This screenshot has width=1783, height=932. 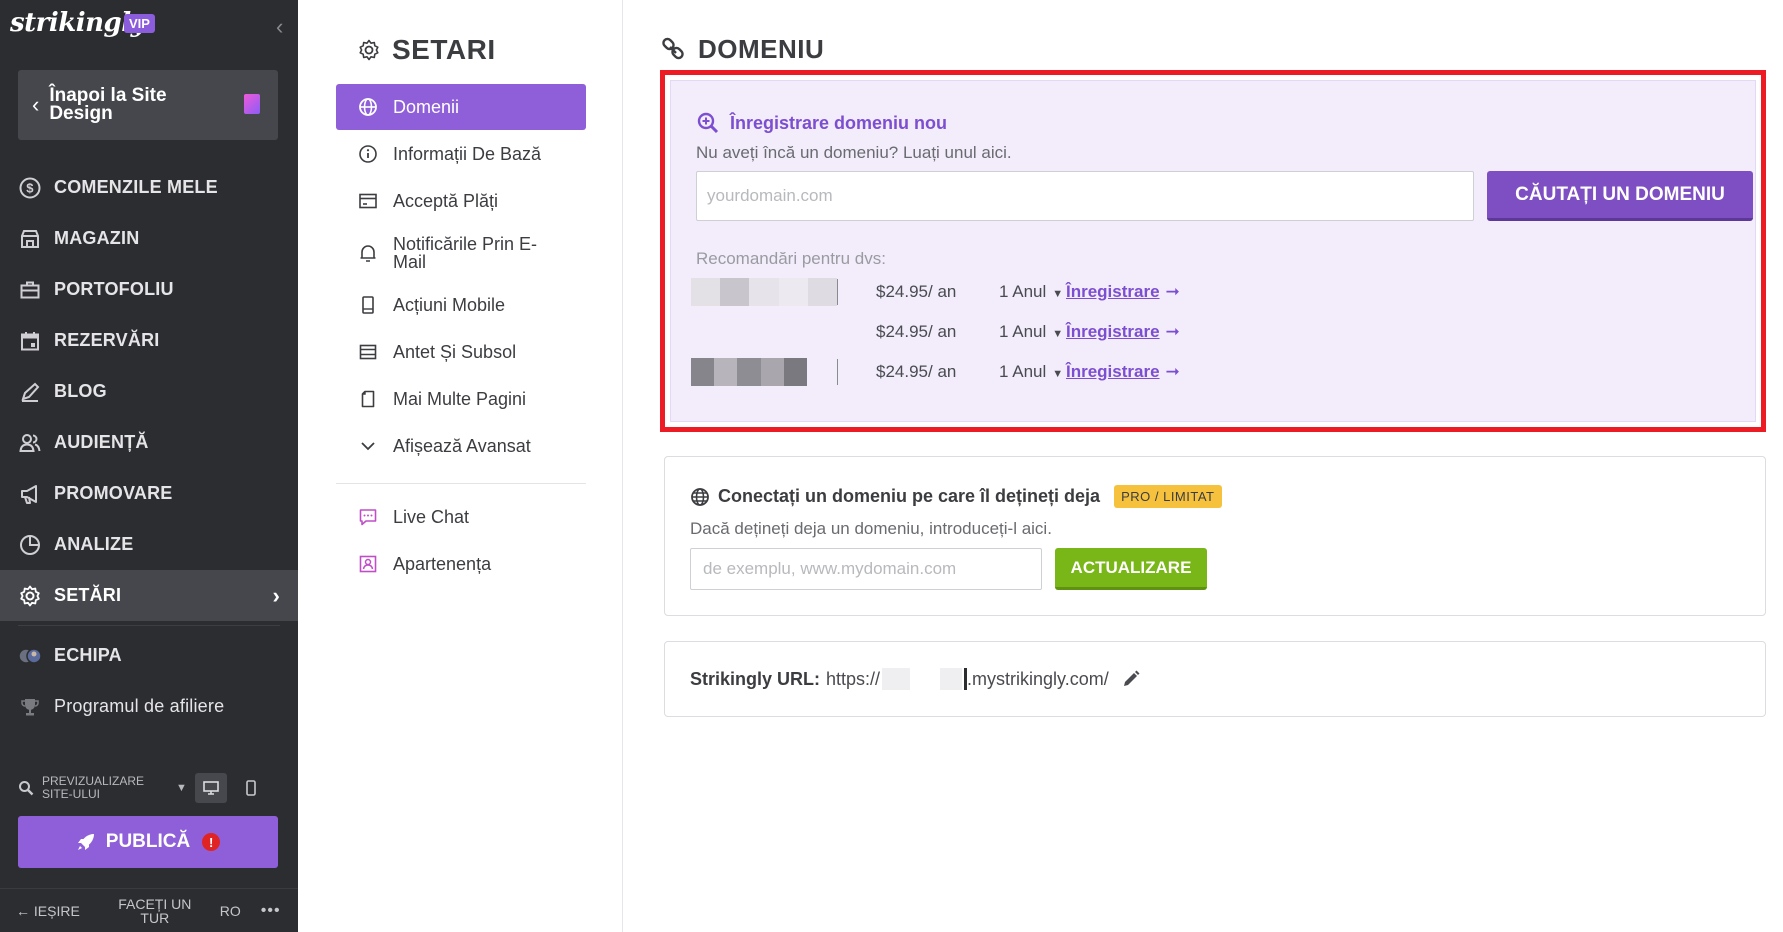 What do you see at coordinates (461, 305) in the screenshot?
I see `settings-item-mobile: Acțiuni Mobile` at bounding box center [461, 305].